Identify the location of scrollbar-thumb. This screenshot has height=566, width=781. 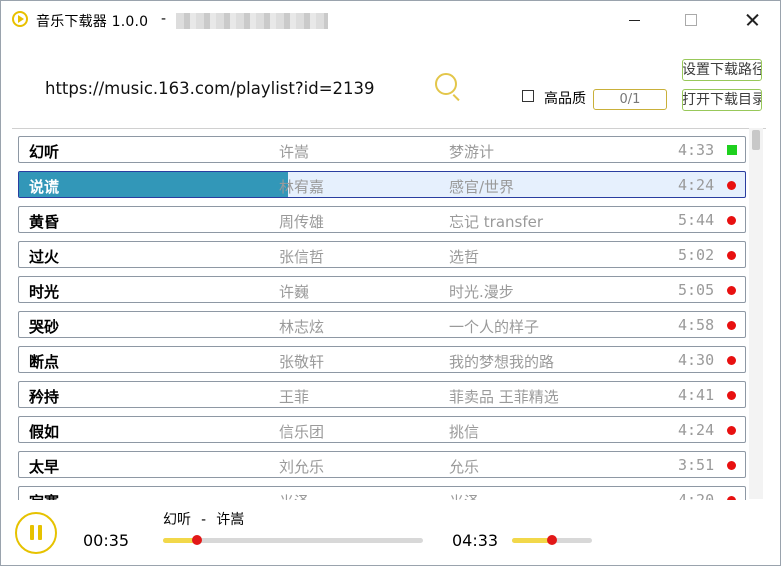
(756, 140).